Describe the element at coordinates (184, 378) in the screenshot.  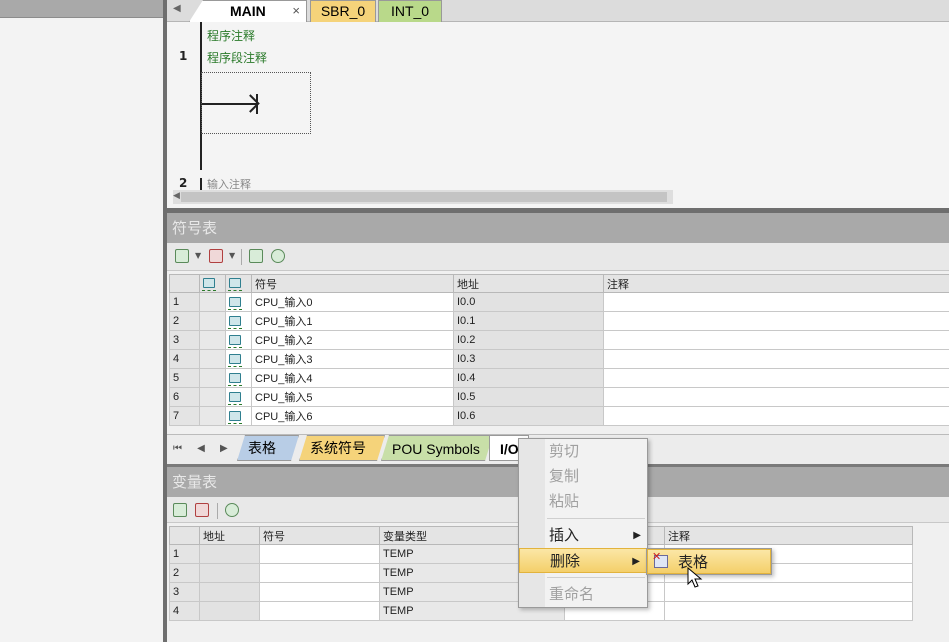
I see `row-number: 5` at that location.